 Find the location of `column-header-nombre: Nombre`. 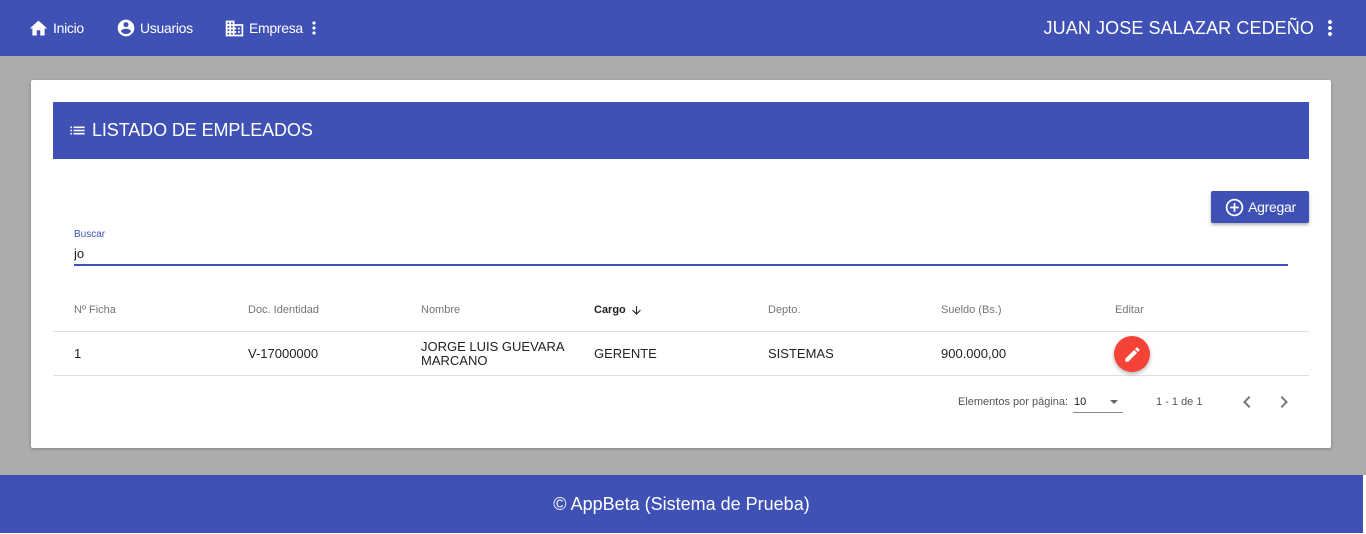

column-header-nombre: Nombre is located at coordinates (440, 310).